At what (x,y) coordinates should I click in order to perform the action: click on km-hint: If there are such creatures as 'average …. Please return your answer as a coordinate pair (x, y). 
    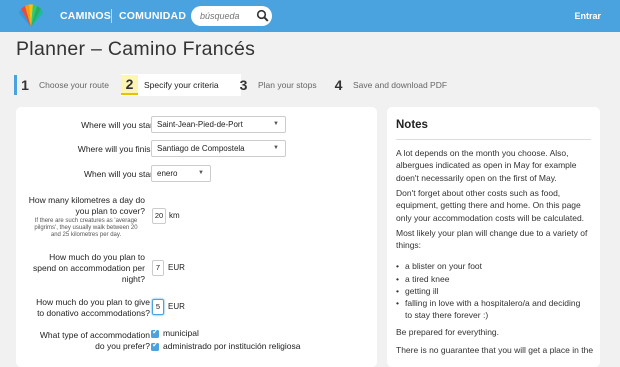
    Looking at the image, I should click on (86, 228).